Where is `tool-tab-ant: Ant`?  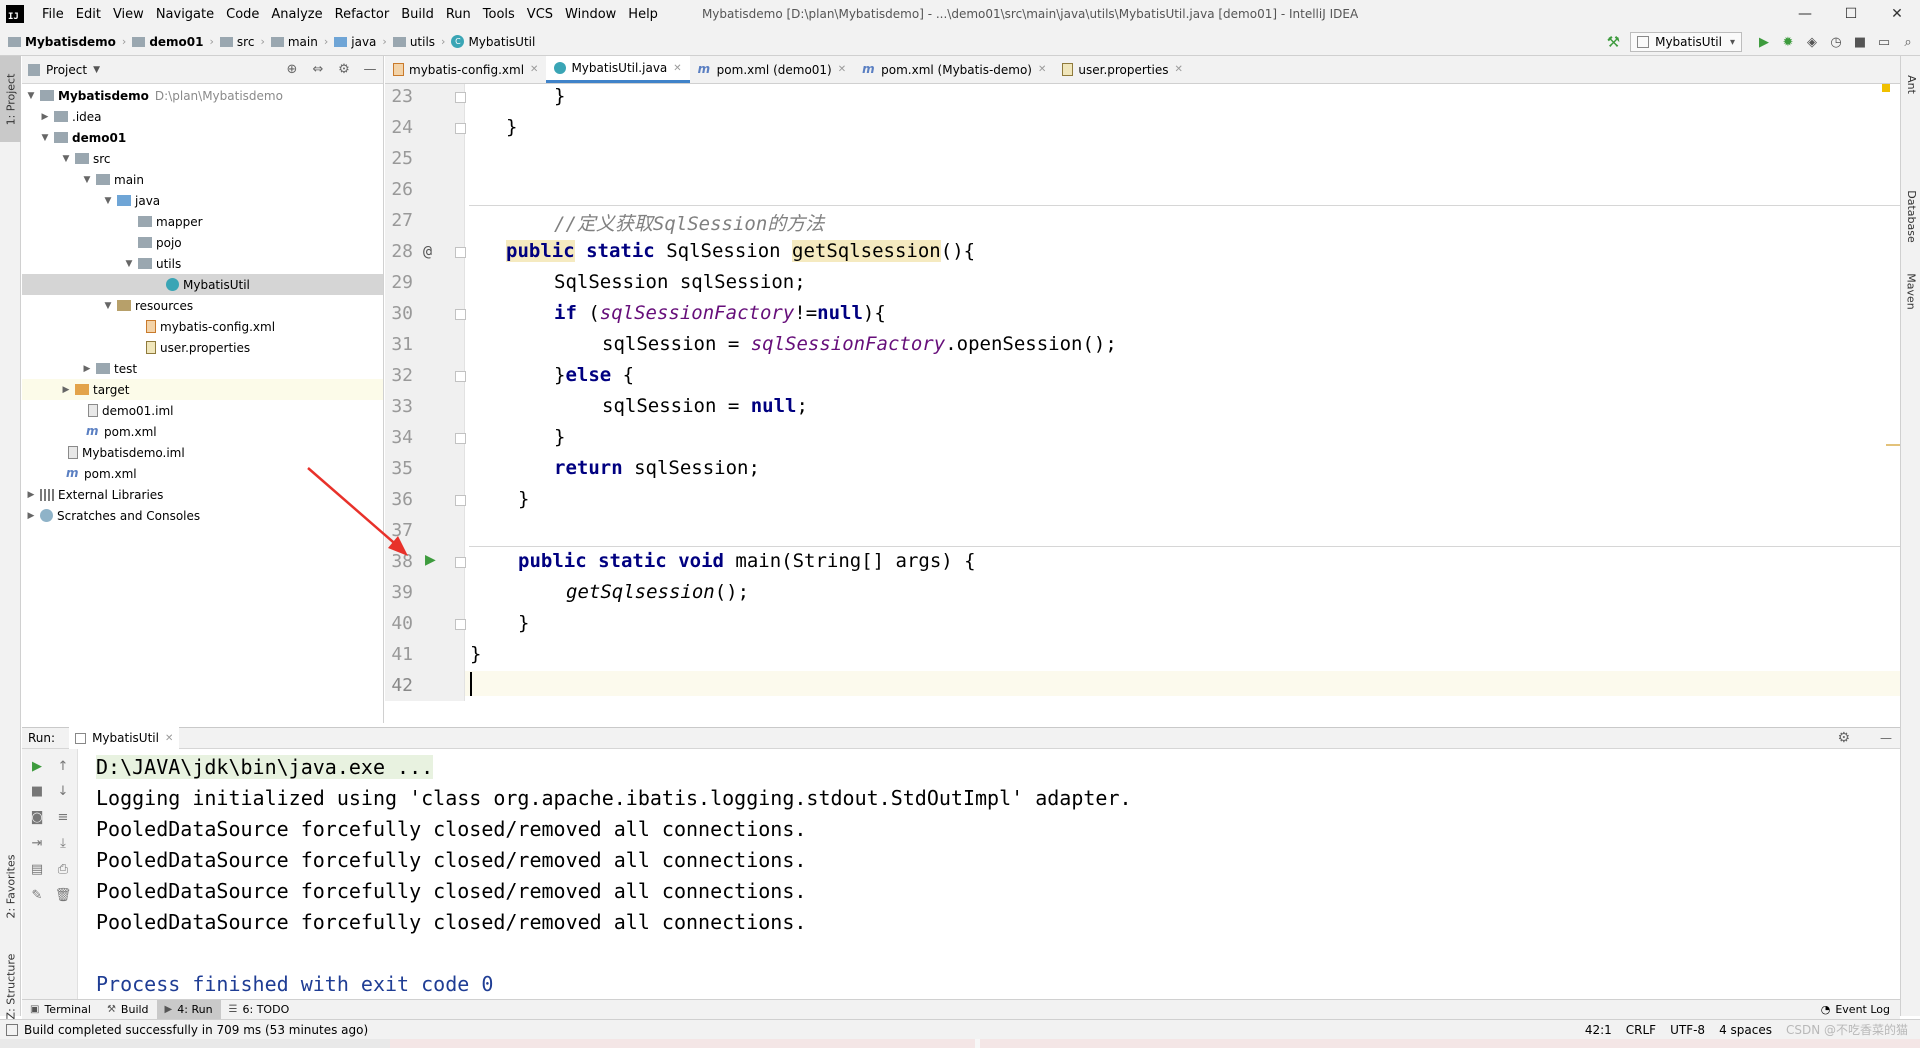
tool-tab-ant: Ant is located at coordinates (1910, 84).